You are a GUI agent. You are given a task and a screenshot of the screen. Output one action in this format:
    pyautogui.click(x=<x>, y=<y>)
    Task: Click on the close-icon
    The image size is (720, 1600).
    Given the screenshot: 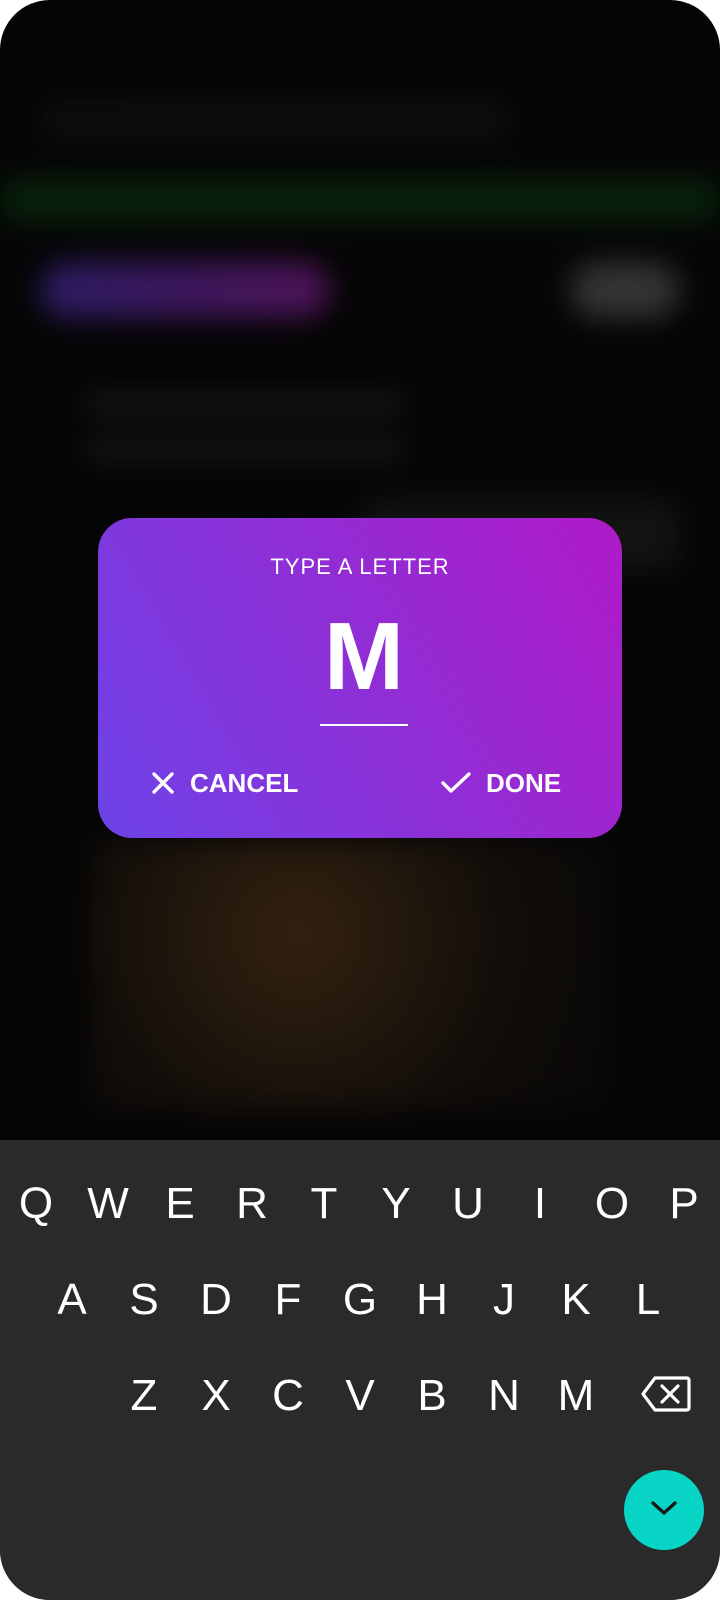 What is the action you would take?
    pyautogui.click(x=163, y=783)
    